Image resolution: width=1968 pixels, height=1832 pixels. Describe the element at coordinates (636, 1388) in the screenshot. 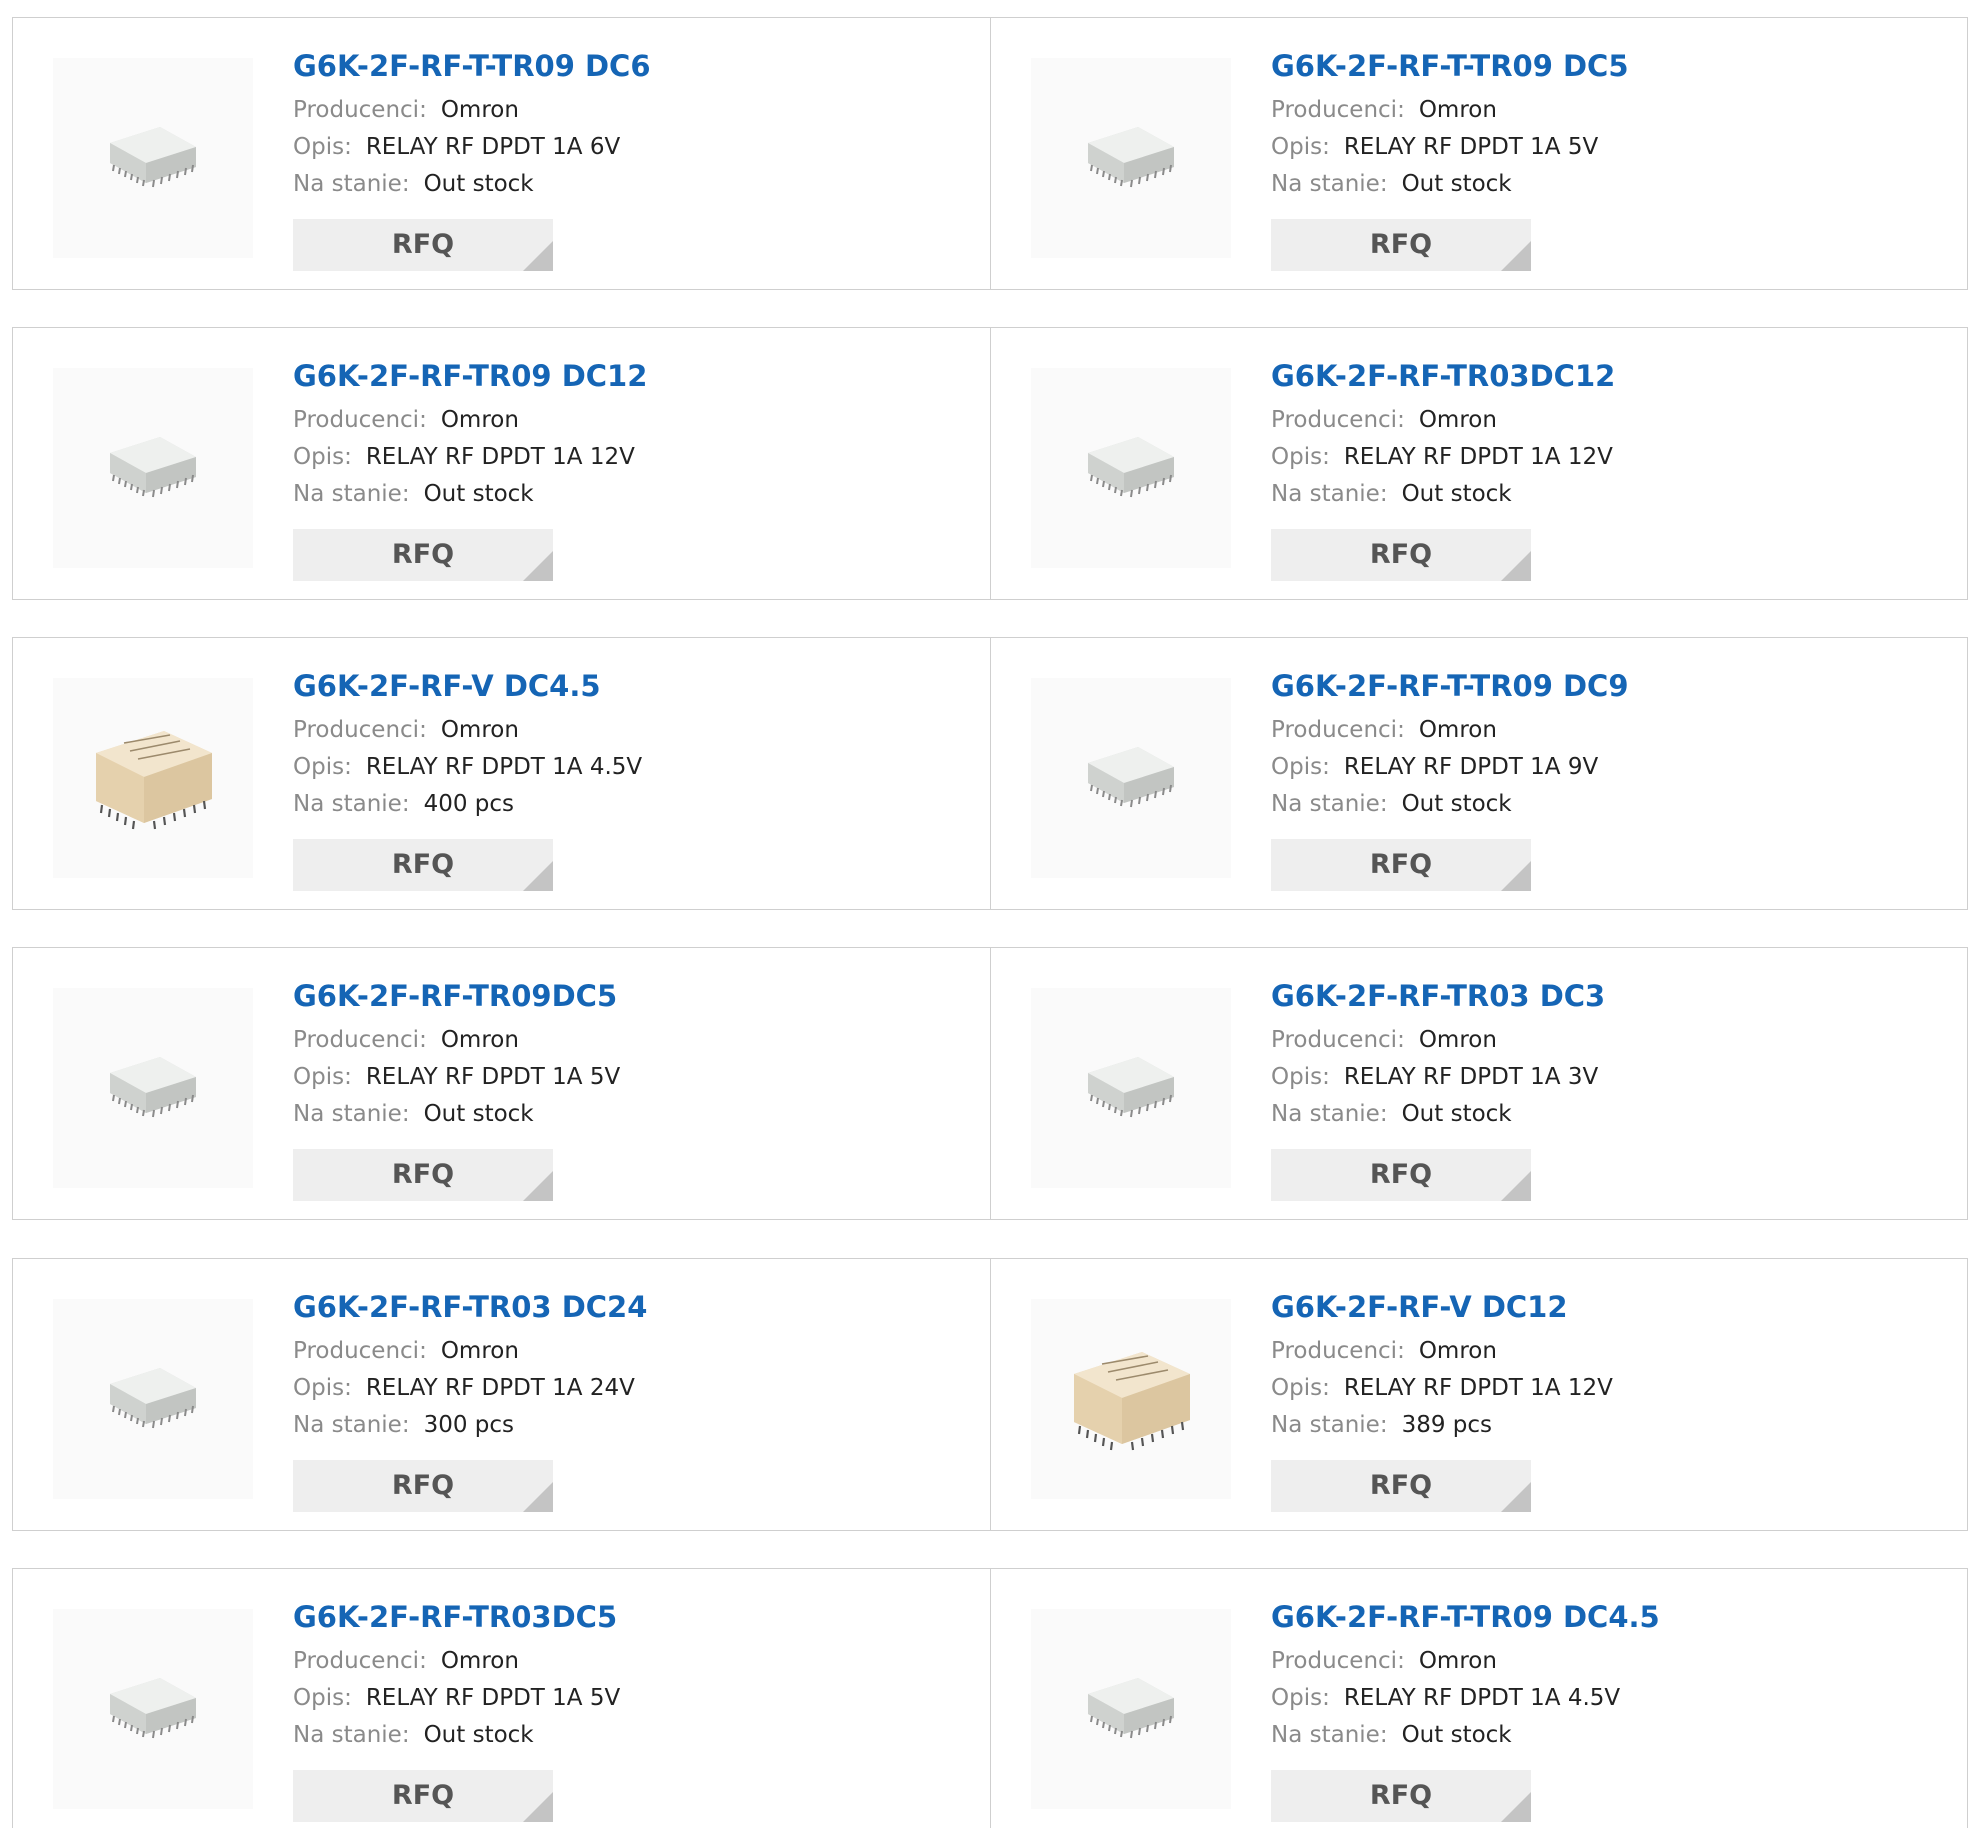

I see `description-row: Opis: RELAY RF DPDT 1A 24V` at that location.